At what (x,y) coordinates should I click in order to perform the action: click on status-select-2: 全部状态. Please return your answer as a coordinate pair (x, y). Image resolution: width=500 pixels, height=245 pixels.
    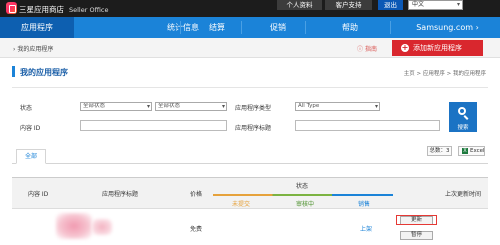
    Looking at the image, I should click on (191, 106).